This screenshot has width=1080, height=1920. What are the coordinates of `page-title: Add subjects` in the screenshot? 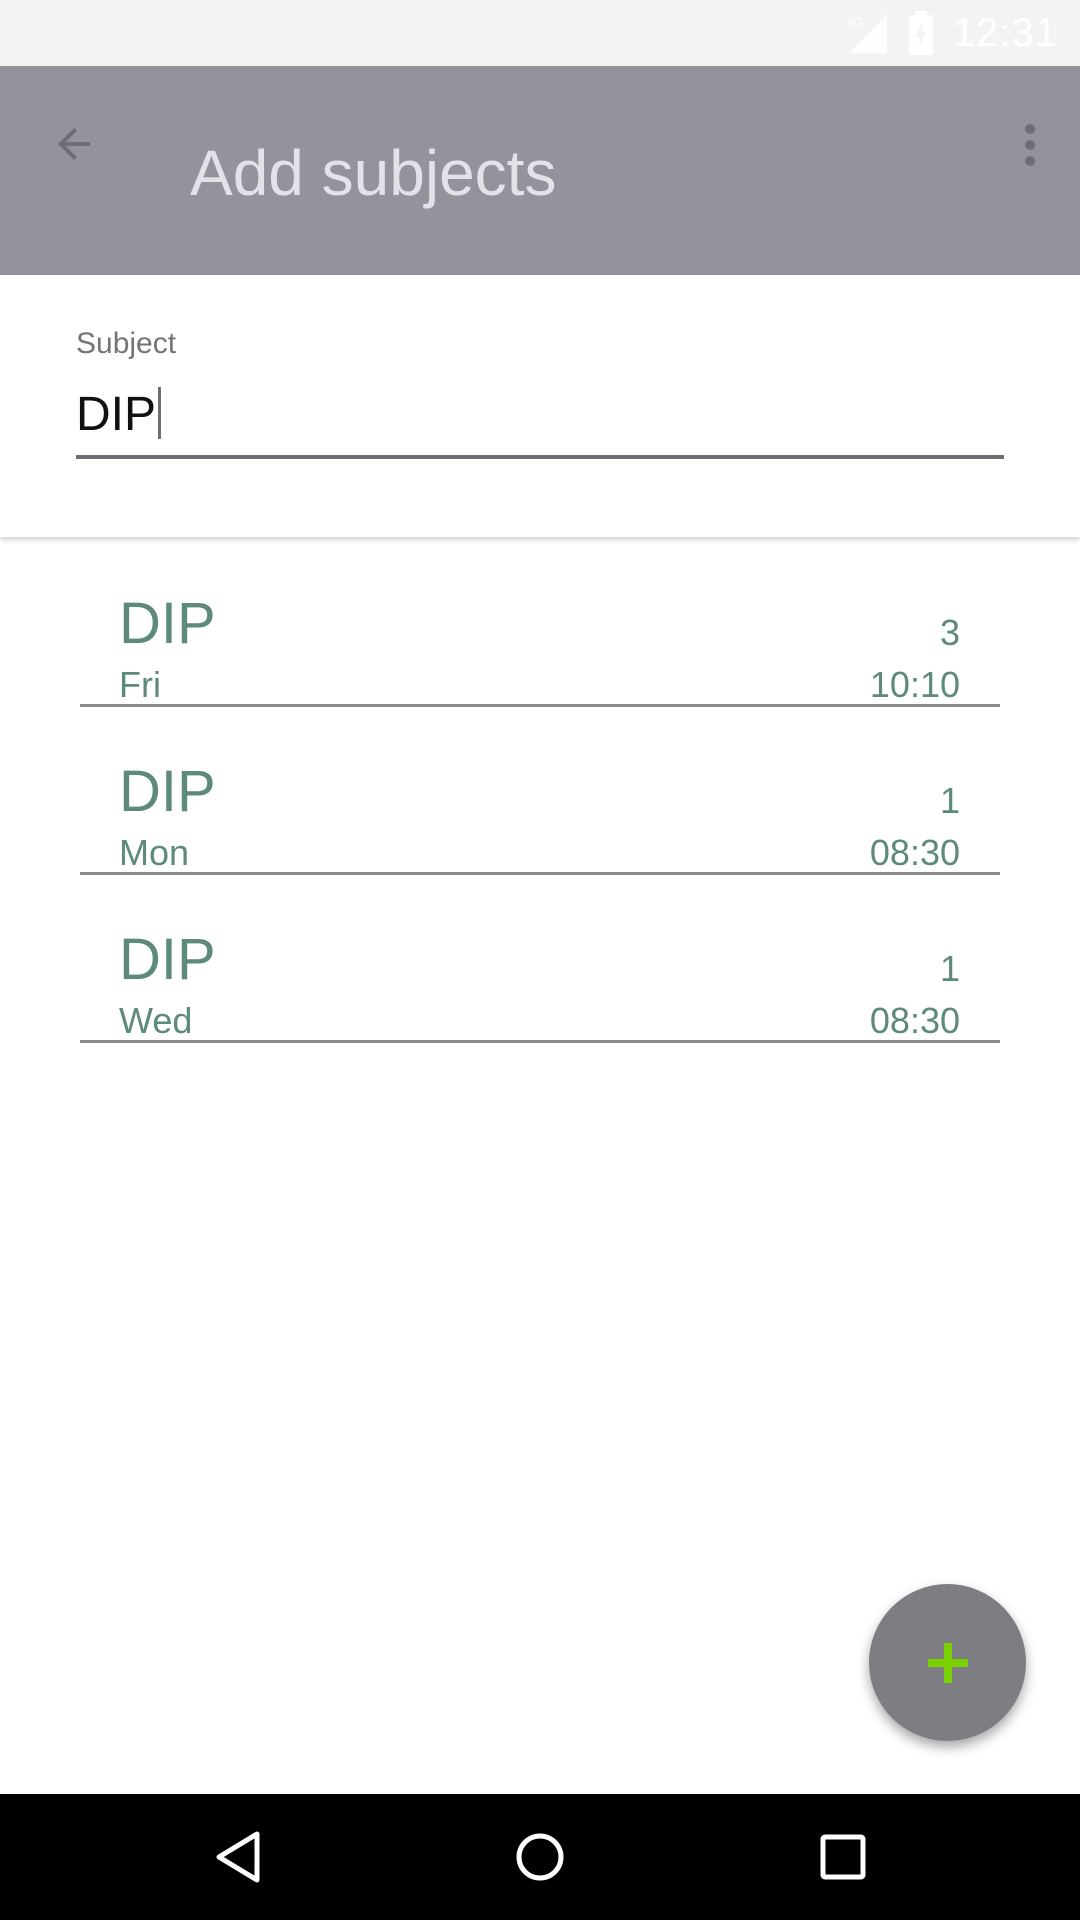 It's located at (373, 173).